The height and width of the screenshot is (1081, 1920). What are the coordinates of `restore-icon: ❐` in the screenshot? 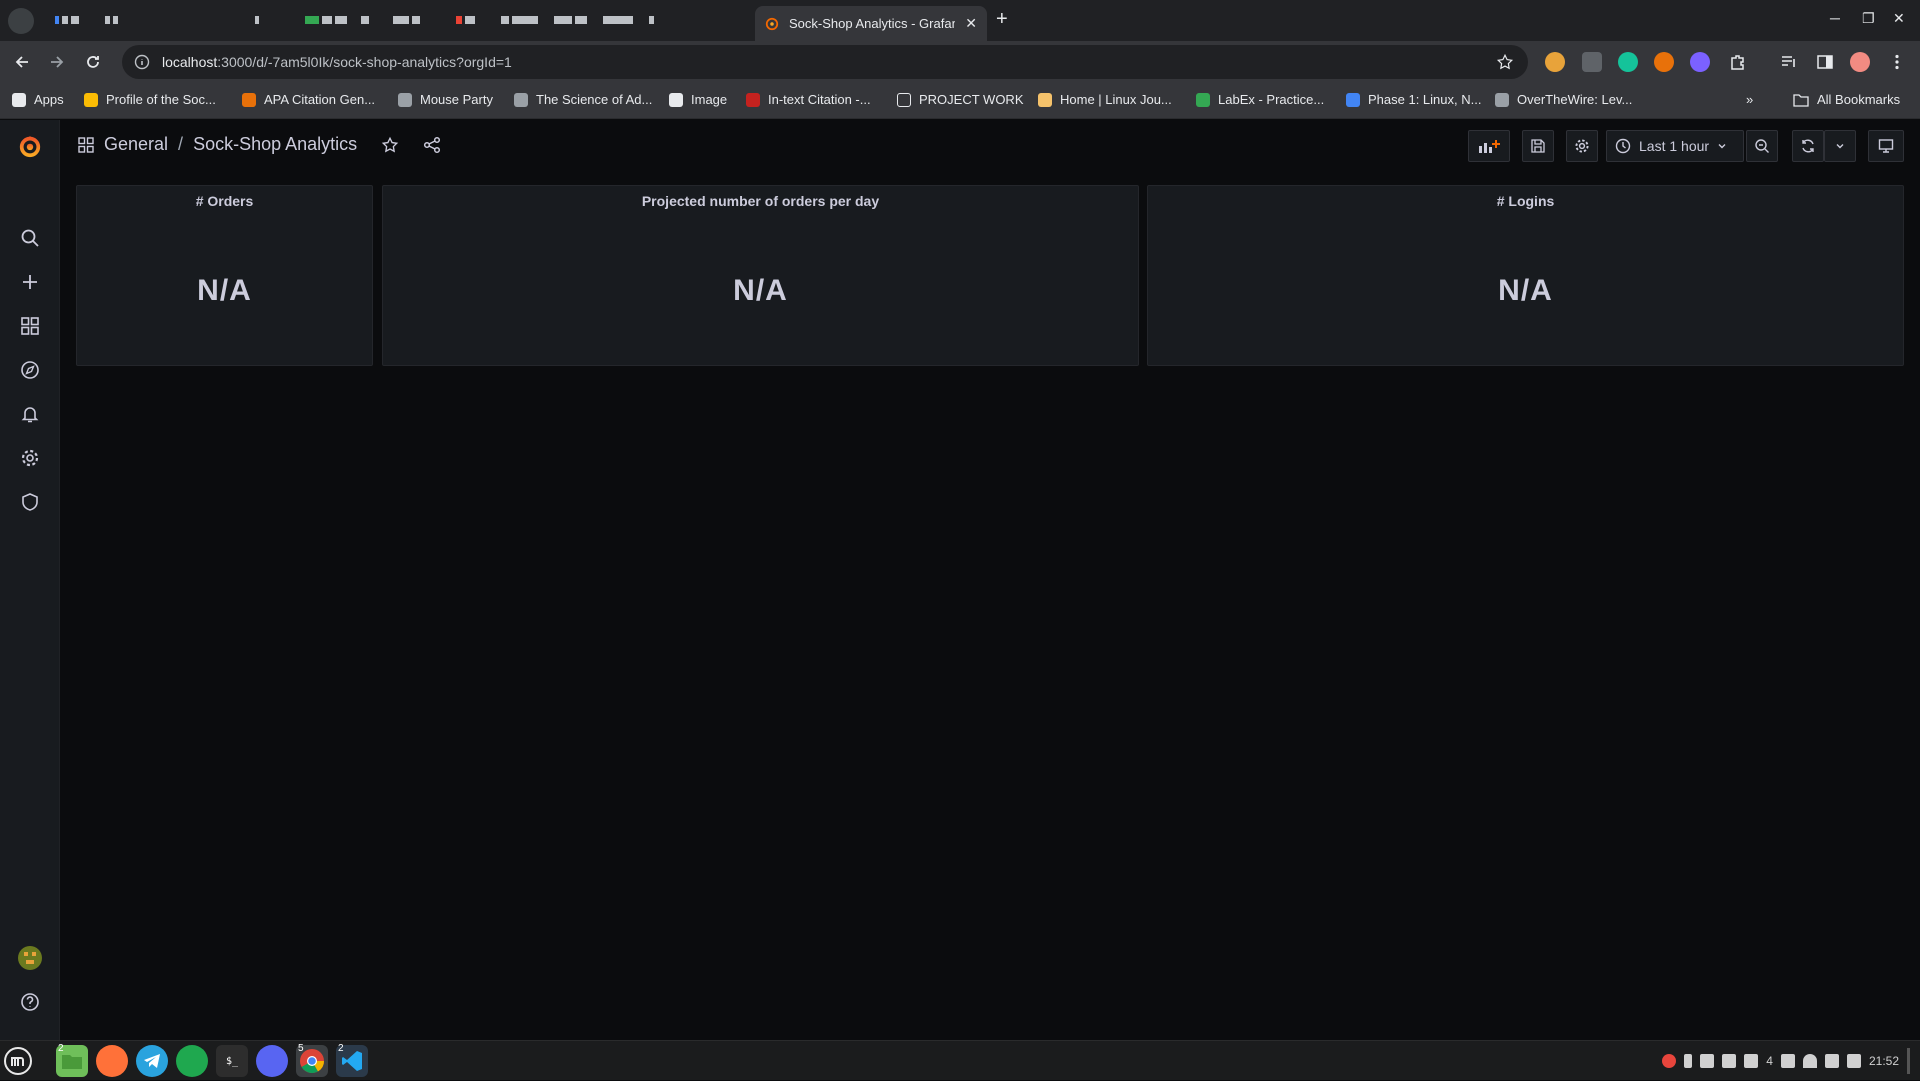 It's located at (1868, 18).